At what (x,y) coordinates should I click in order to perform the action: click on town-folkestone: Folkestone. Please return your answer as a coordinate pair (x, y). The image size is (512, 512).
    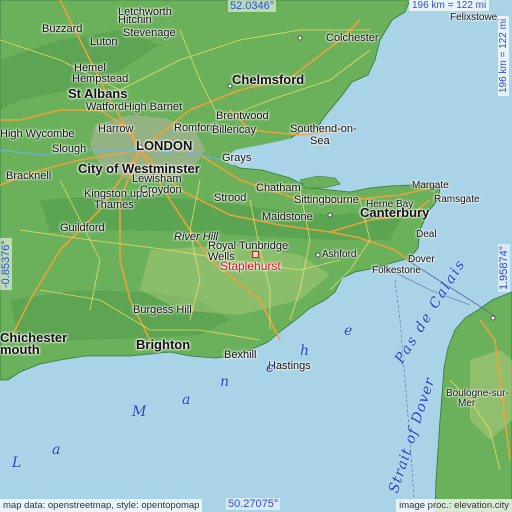
    Looking at the image, I should click on (396, 270).